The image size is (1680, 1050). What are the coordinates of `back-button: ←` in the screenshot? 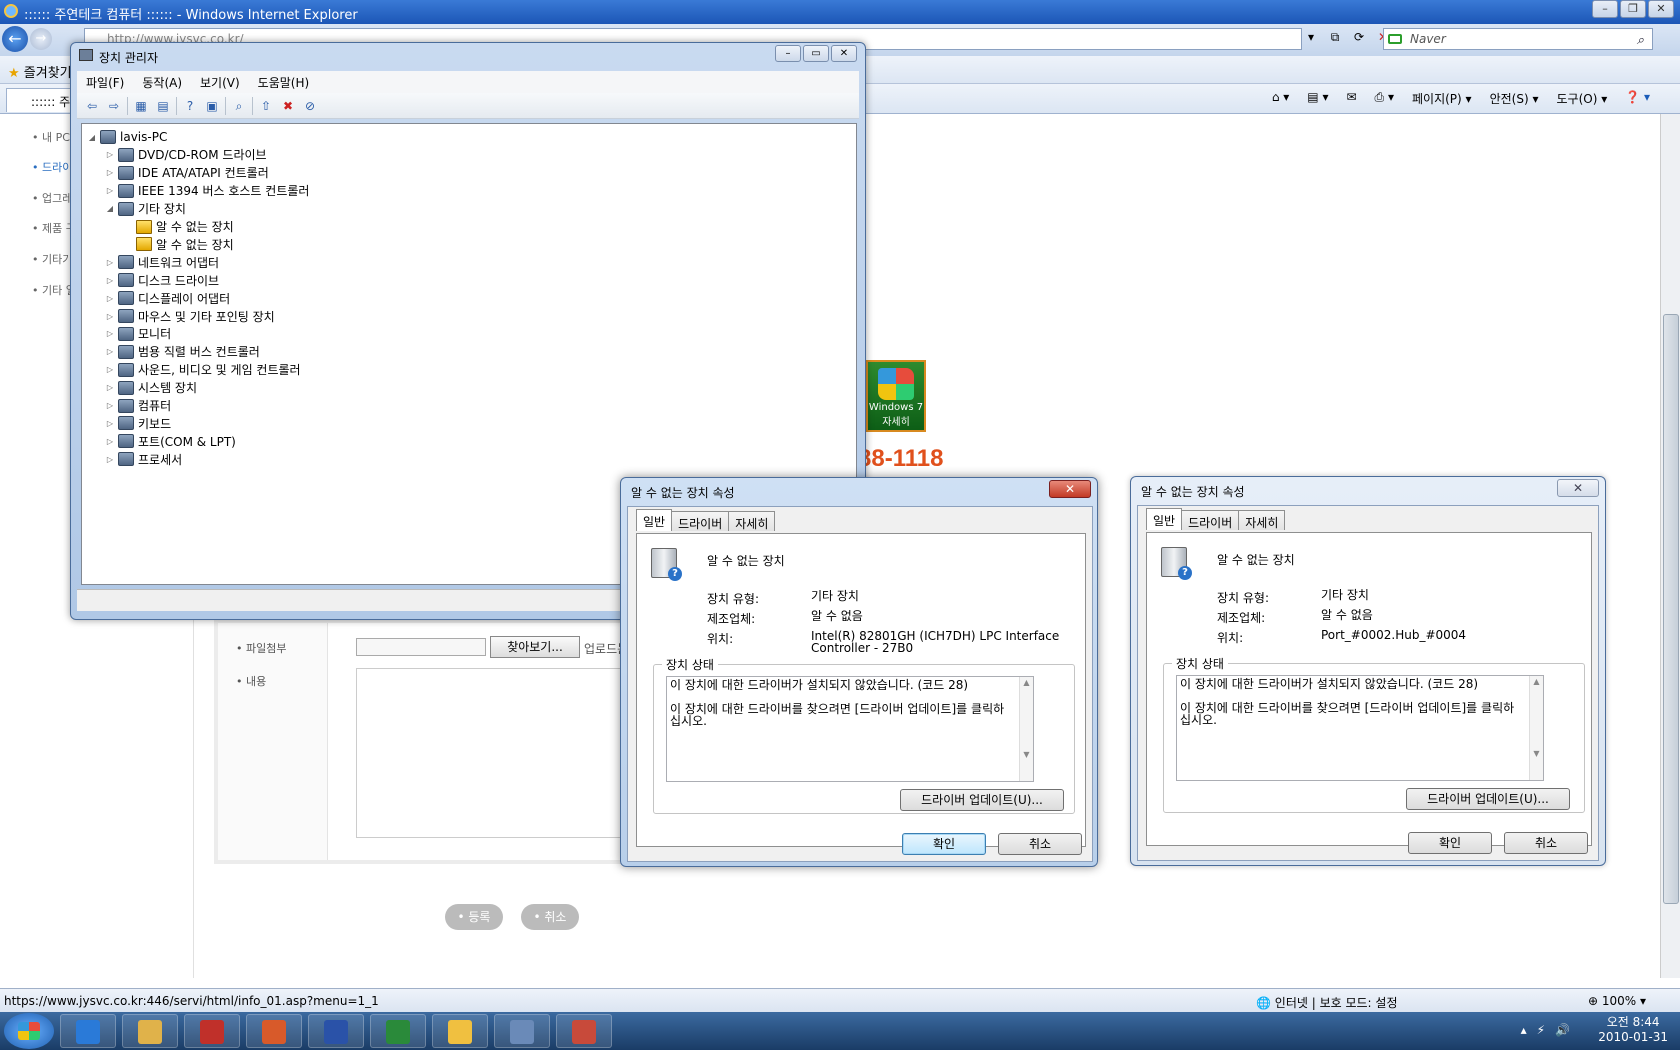 It's located at (15, 39).